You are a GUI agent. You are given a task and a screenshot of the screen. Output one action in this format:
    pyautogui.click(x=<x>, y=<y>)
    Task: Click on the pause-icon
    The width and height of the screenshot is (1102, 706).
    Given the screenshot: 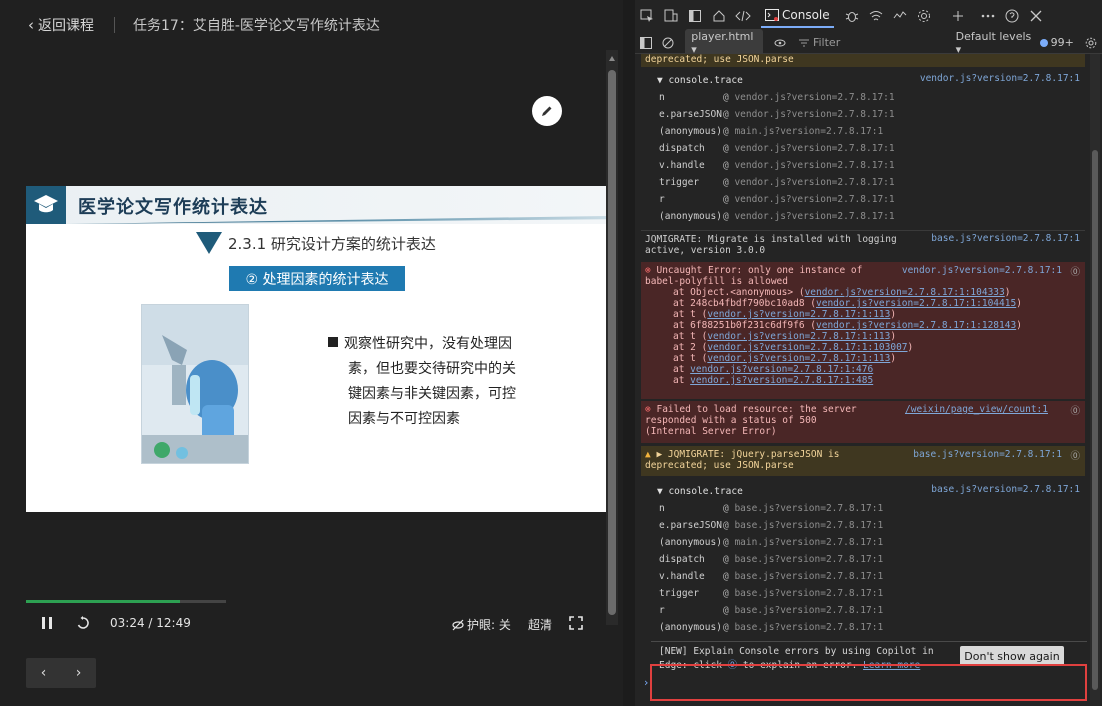 What is the action you would take?
    pyautogui.click(x=47, y=623)
    